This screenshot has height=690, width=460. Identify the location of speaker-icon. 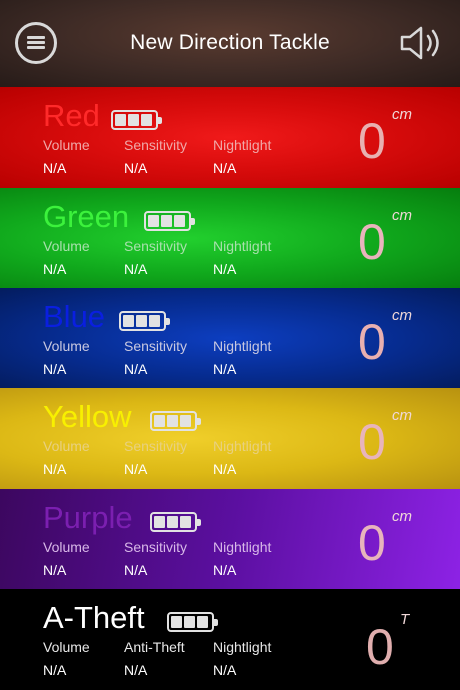
(423, 43).